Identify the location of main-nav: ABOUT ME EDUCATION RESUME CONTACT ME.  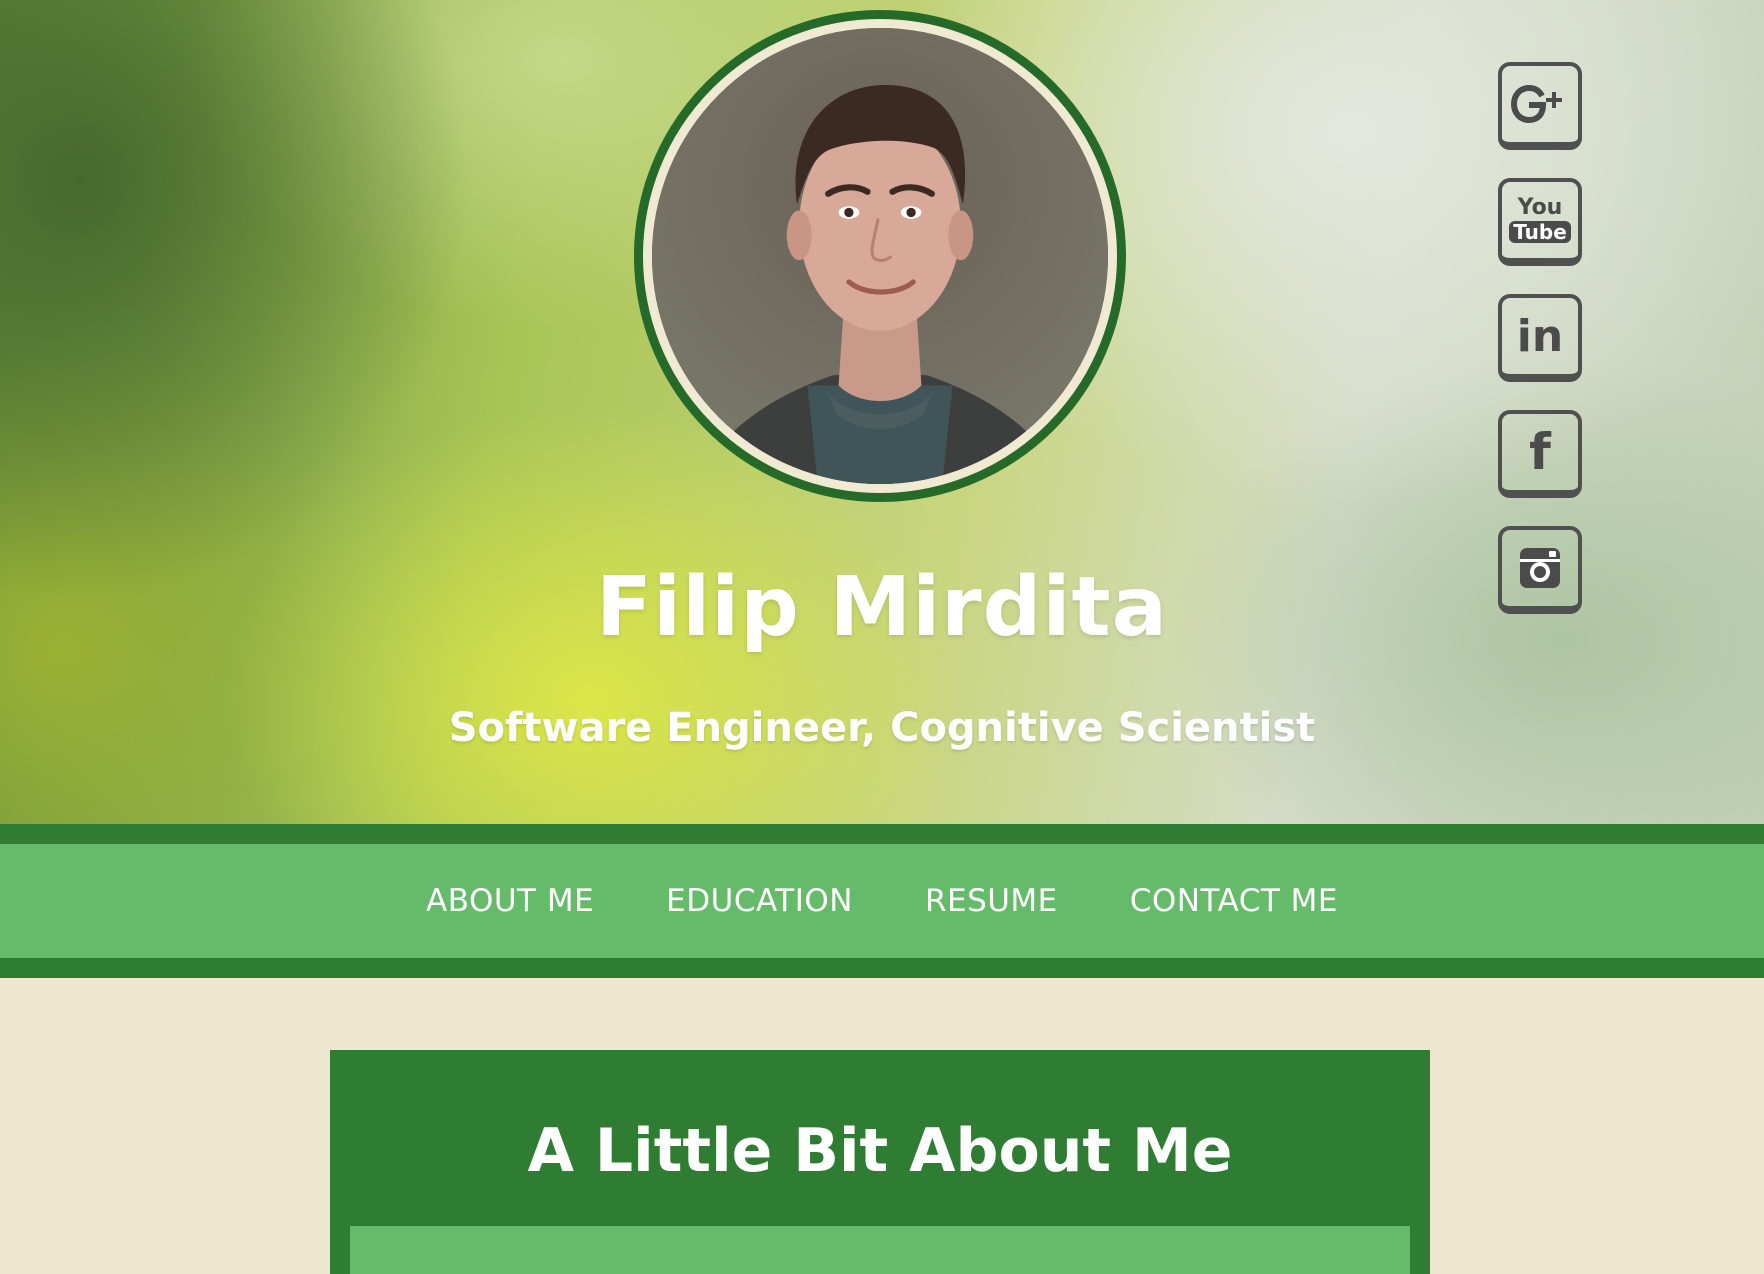
(882, 901).